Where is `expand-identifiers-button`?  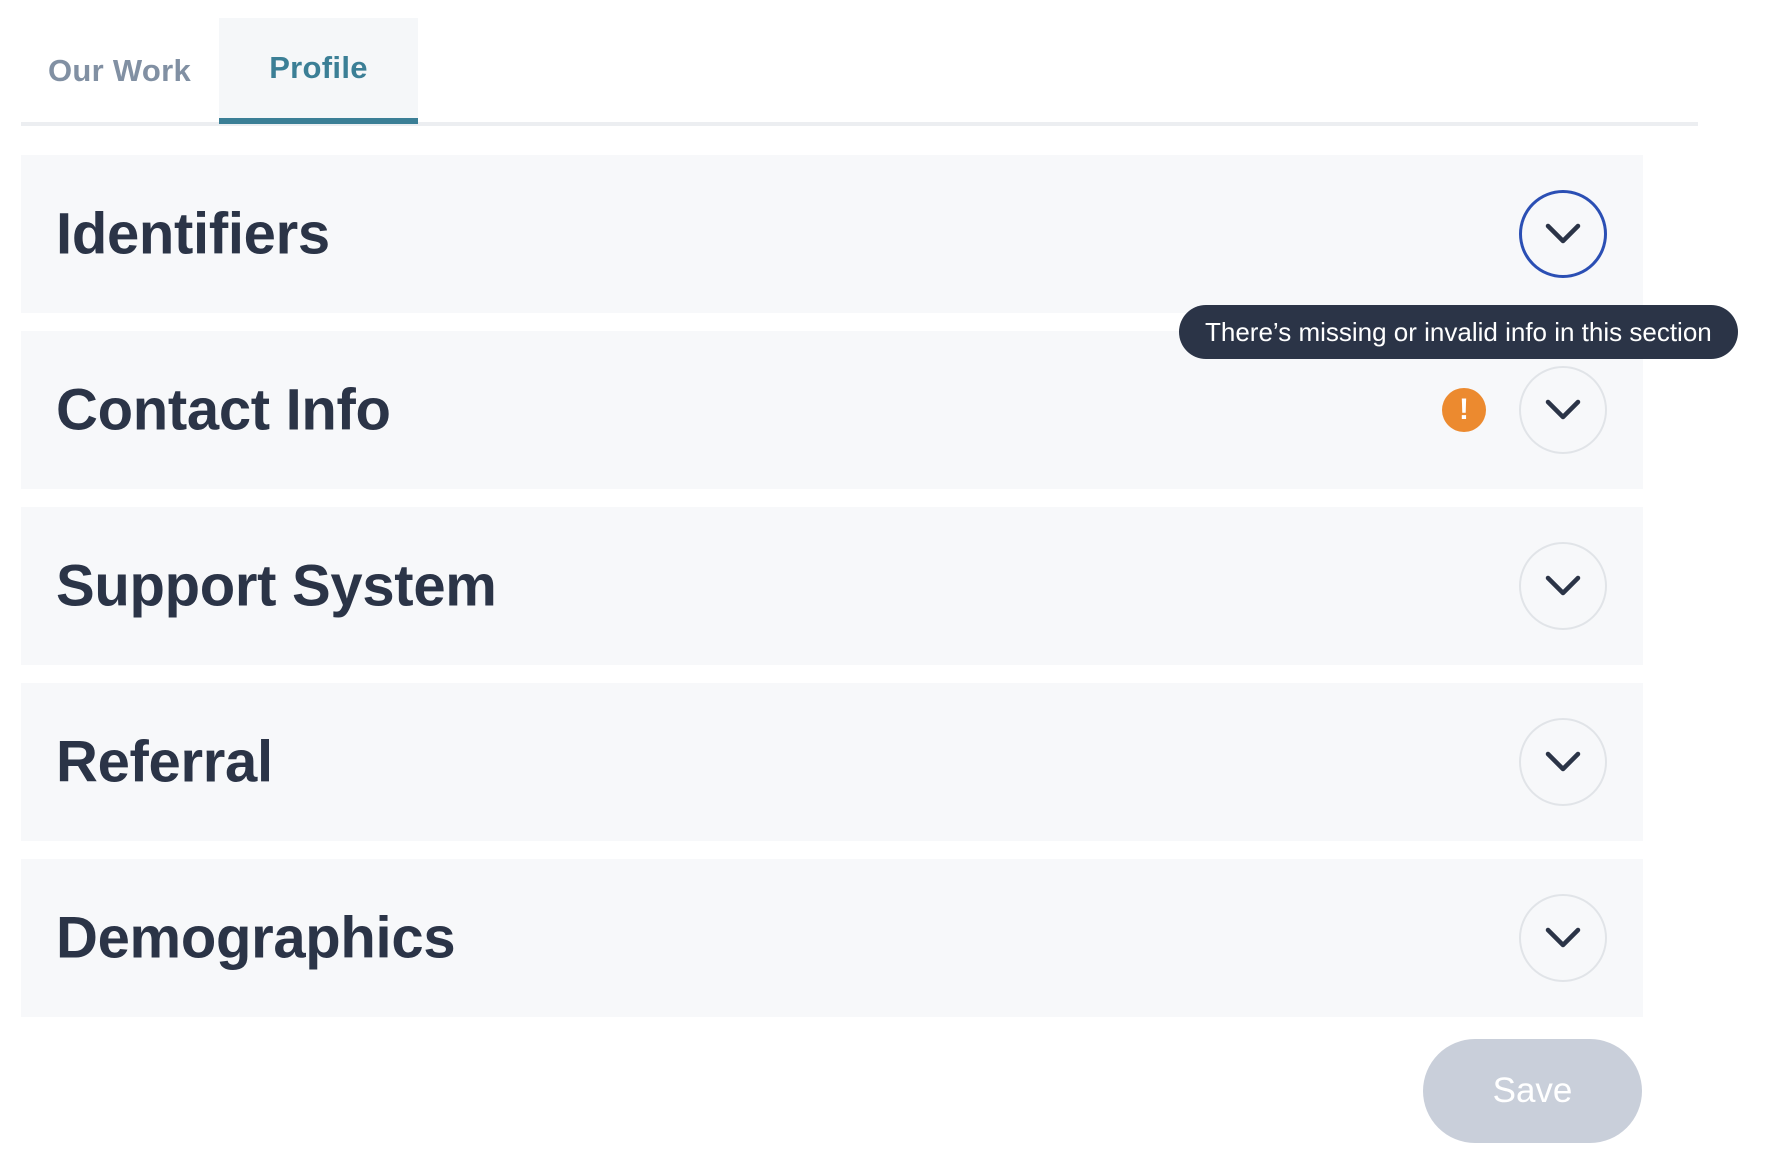 expand-identifiers-button is located at coordinates (1563, 234).